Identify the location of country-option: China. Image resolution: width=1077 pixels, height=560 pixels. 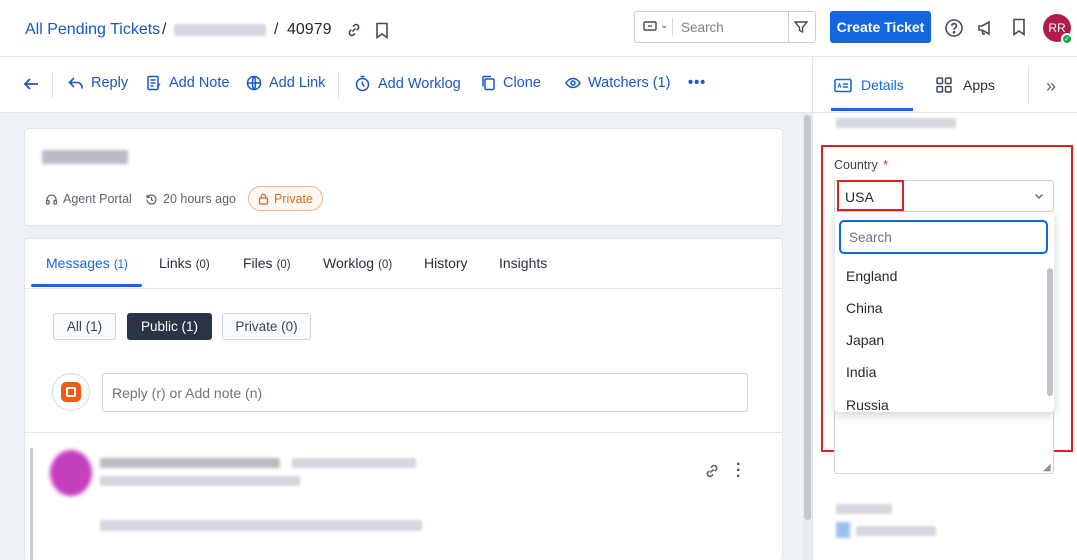
(864, 308).